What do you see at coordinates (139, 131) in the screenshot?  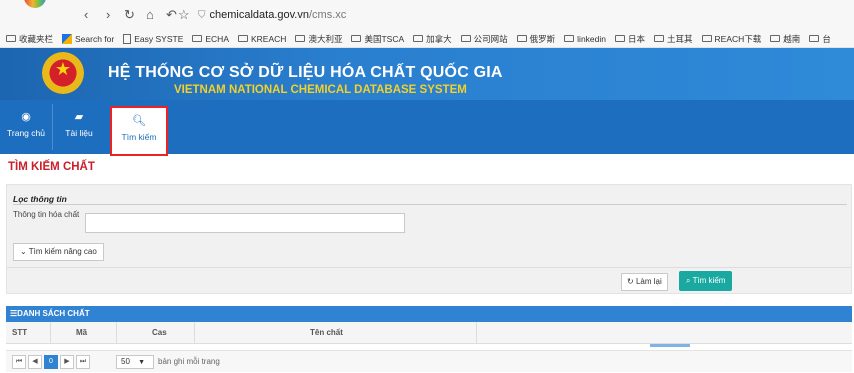 I see `nav-item-search: 🔍︎ Tìm kiếm` at bounding box center [139, 131].